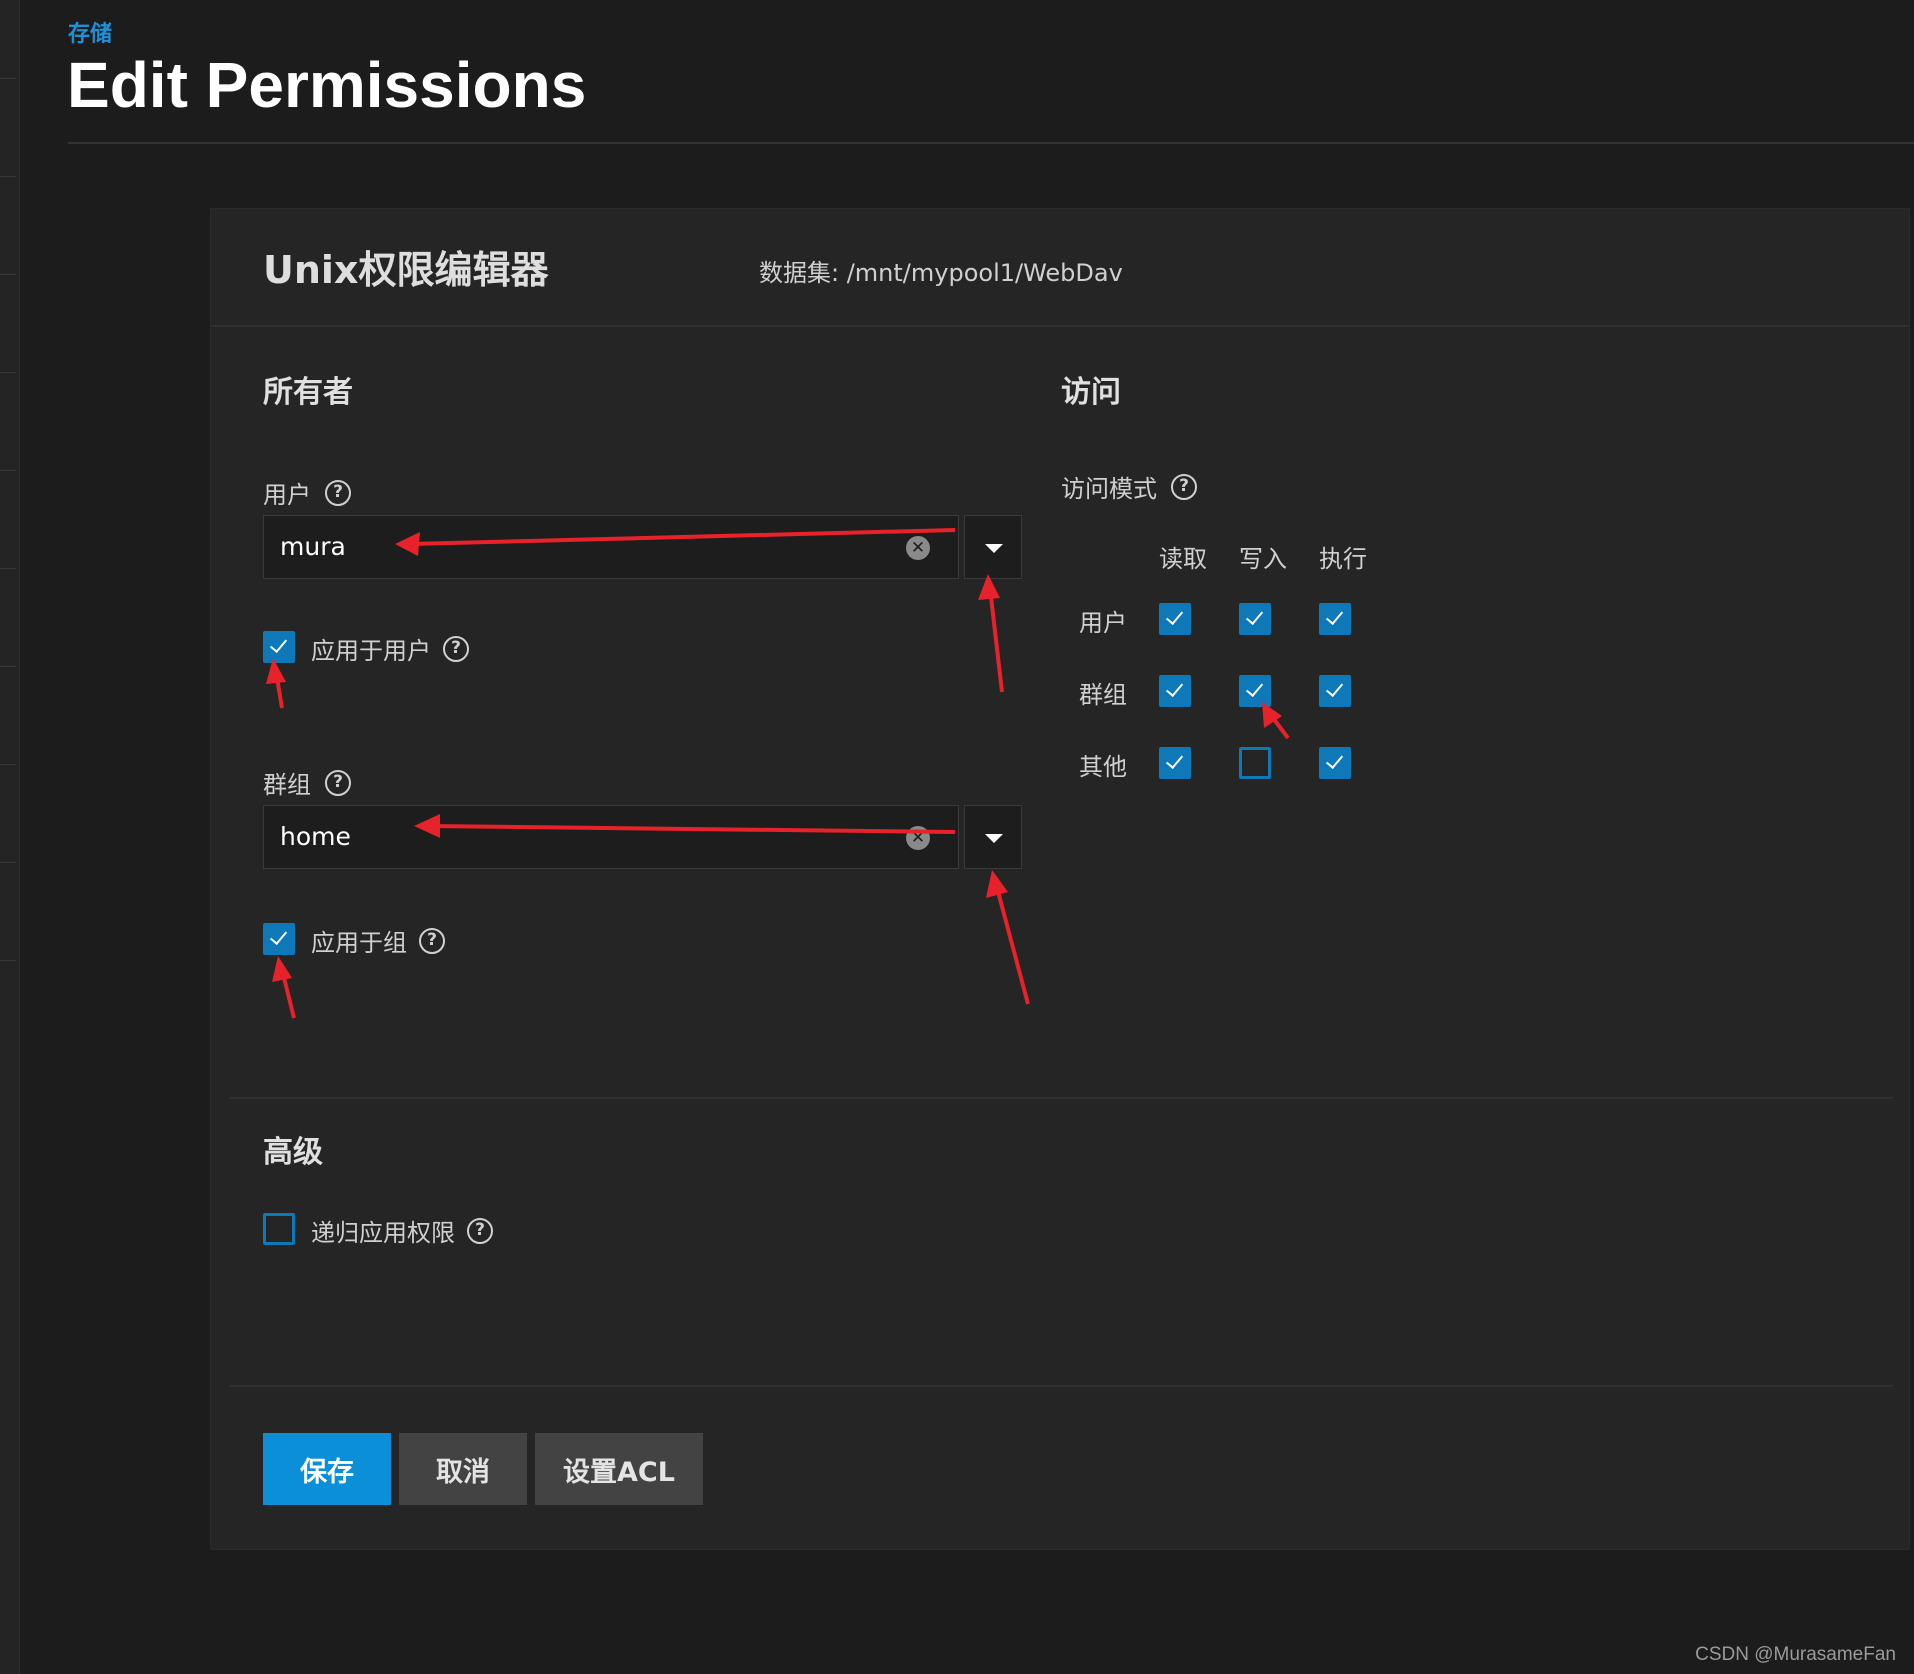  I want to click on perm-checkbox-group-execute, so click(1335, 691).